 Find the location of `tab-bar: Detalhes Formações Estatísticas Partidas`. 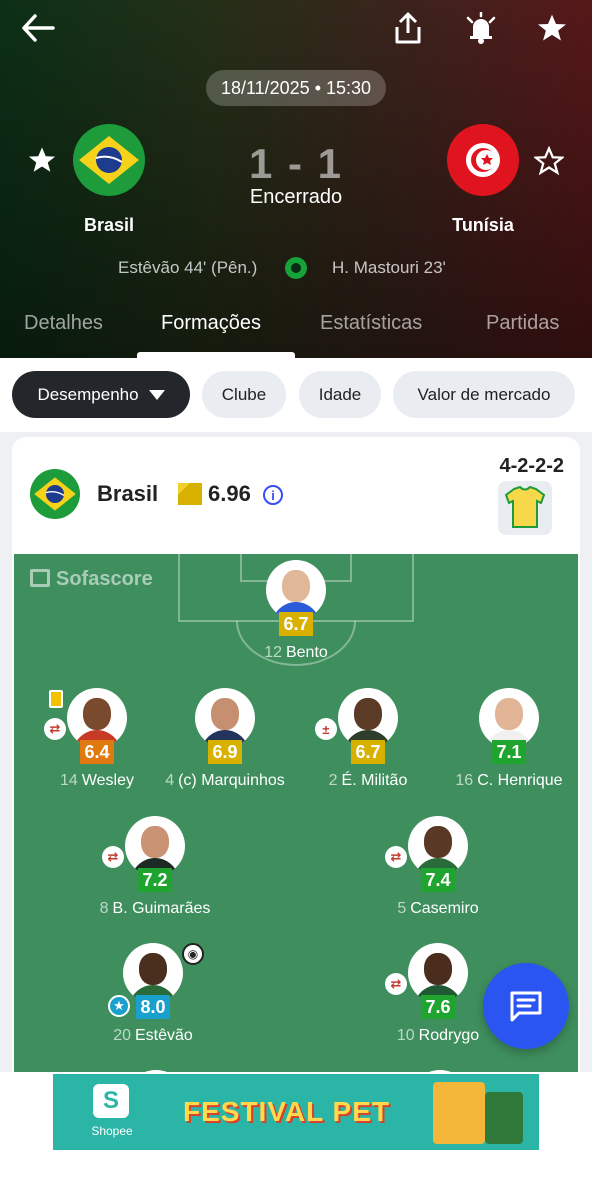

tab-bar: Detalhes Formações Estatísticas Partidas is located at coordinates (296, 329).